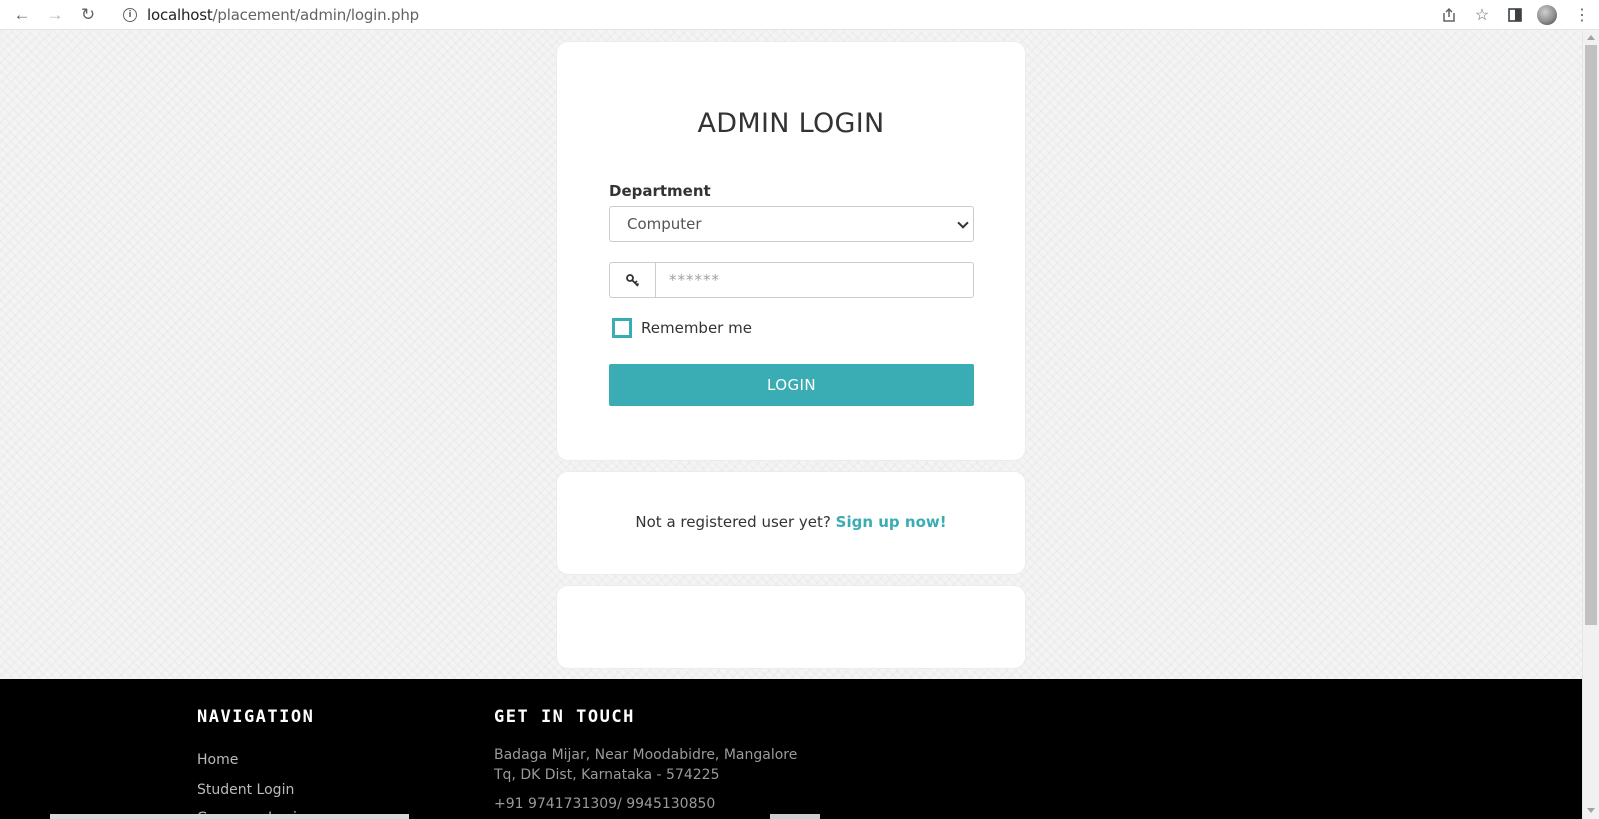  I want to click on chevron-down-icon, so click(963, 223).